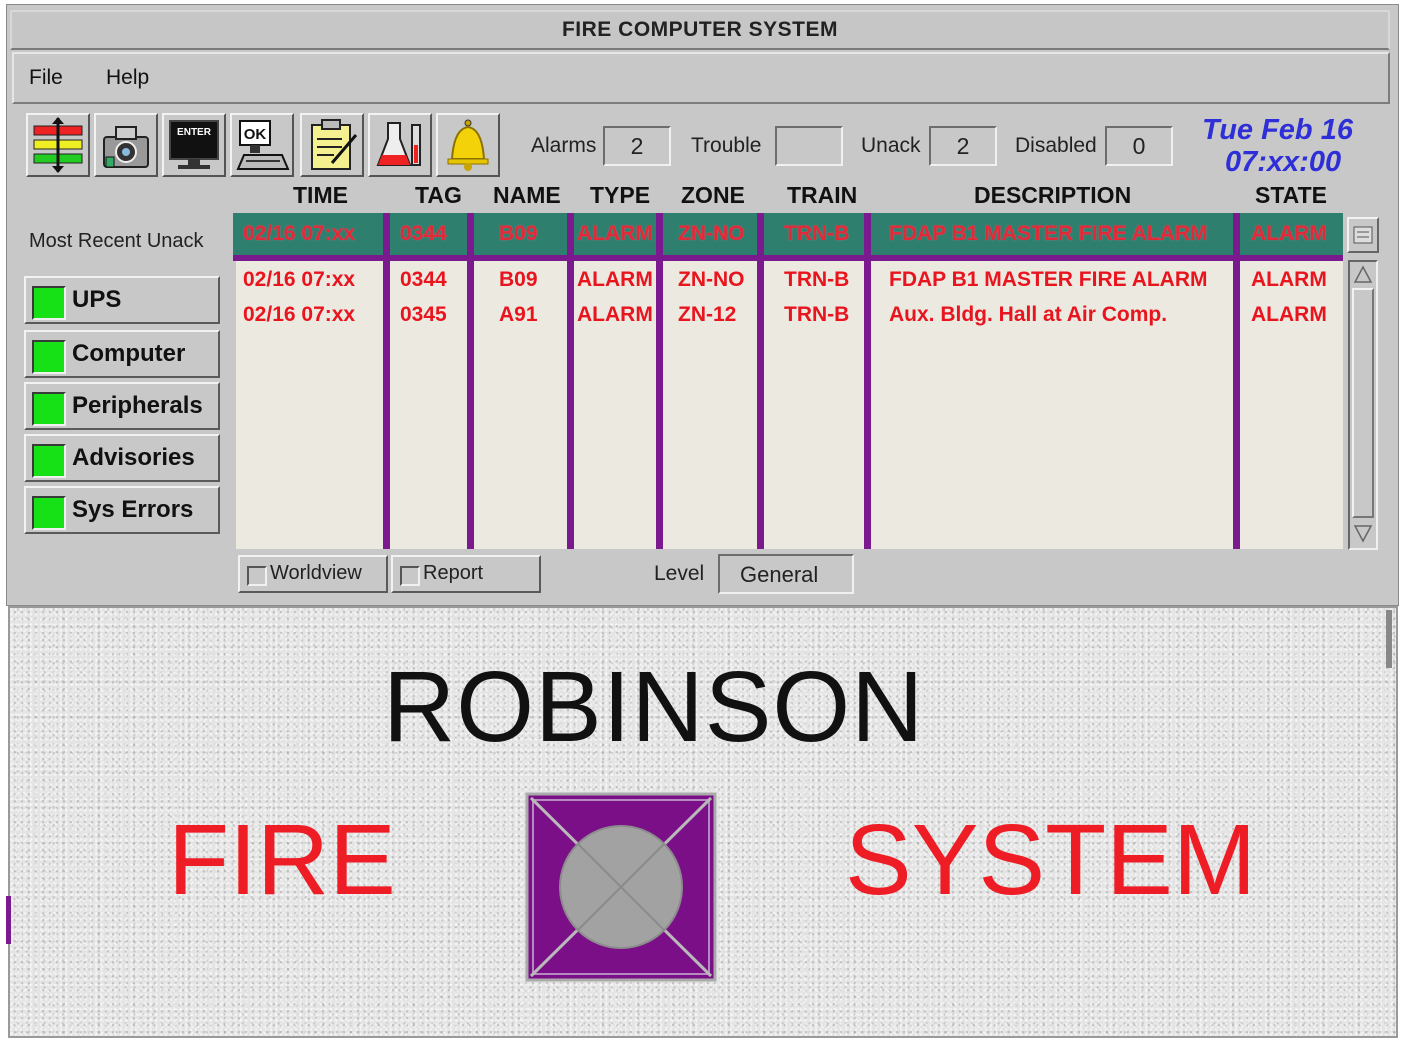 This screenshot has width=1409, height=1044. What do you see at coordinates (299, 233) in the screenshot?
I see `recent-time: 02/16 07:xx` at bounding box center [299, 233].